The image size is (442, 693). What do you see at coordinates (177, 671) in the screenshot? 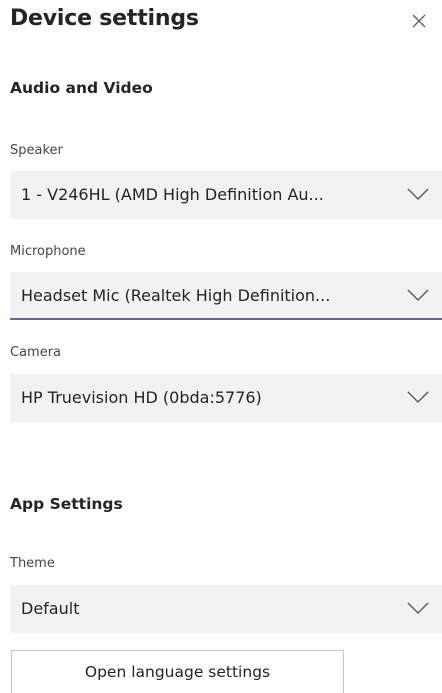
I see `open-language-settings-button: Open language settings` at bounding box center [177, 671].